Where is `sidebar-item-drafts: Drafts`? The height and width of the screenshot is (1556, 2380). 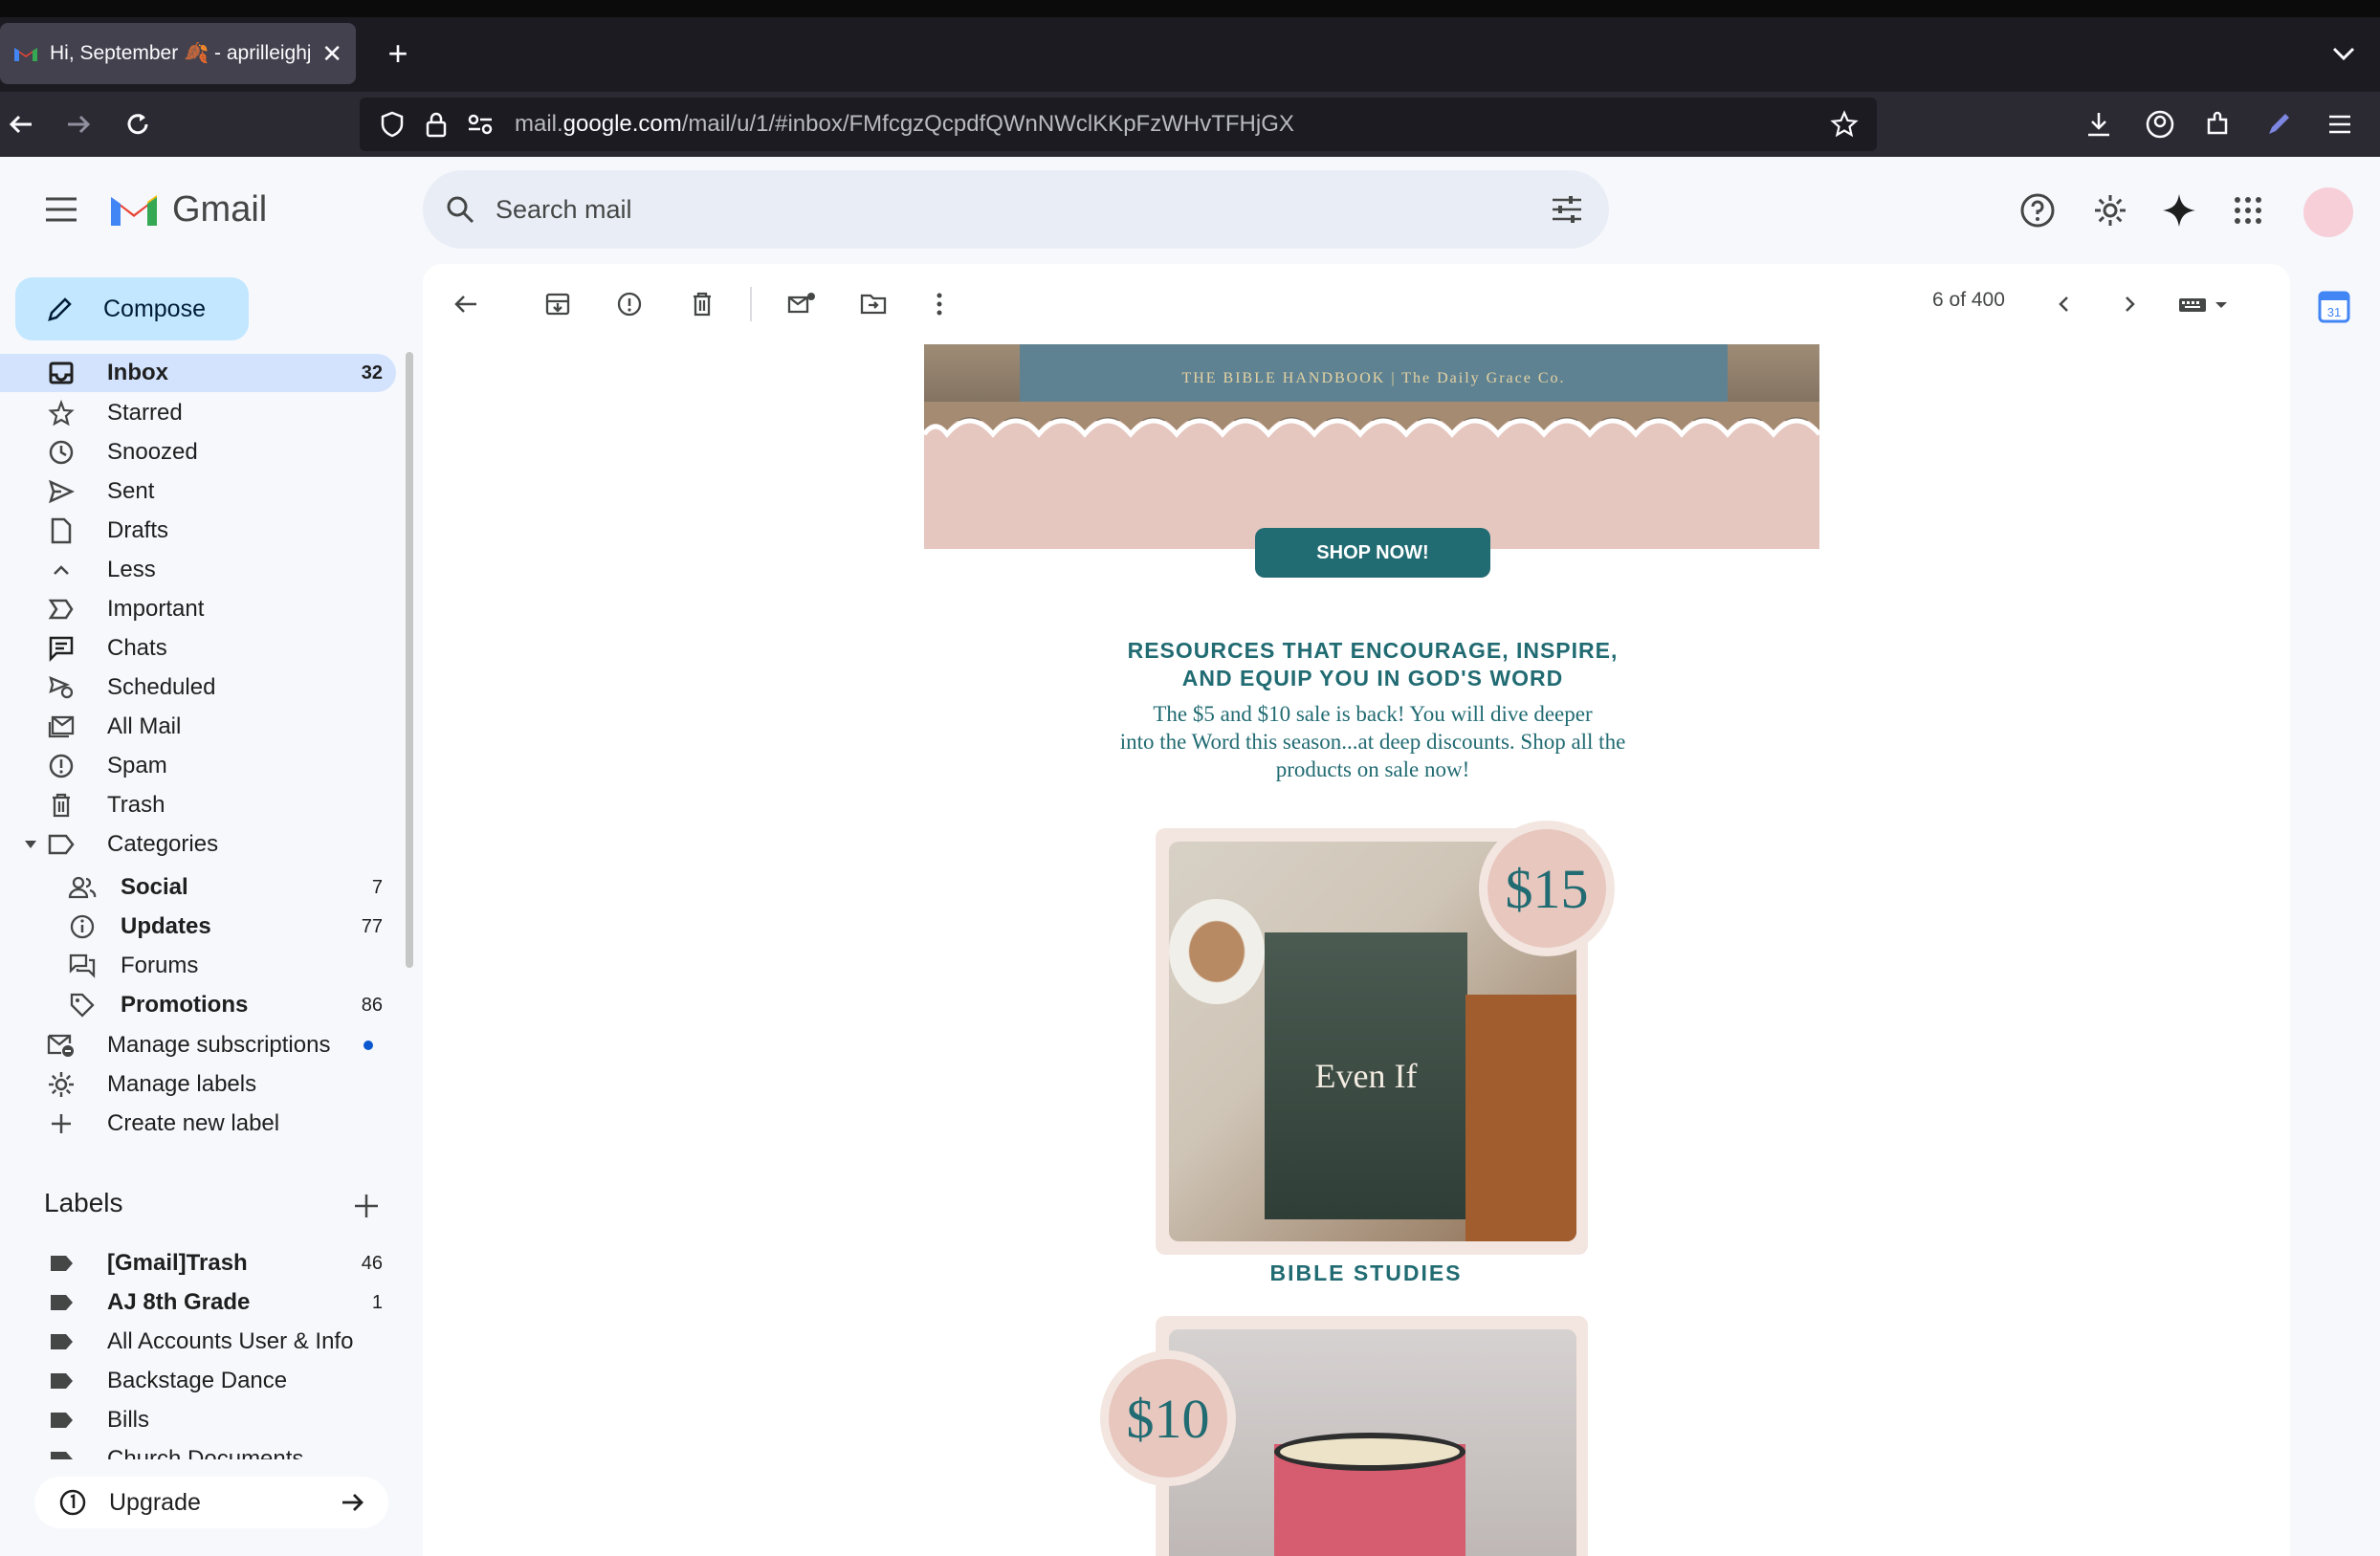
sidebar-item-drafts: Drafts is located at coordinates (198, 531).